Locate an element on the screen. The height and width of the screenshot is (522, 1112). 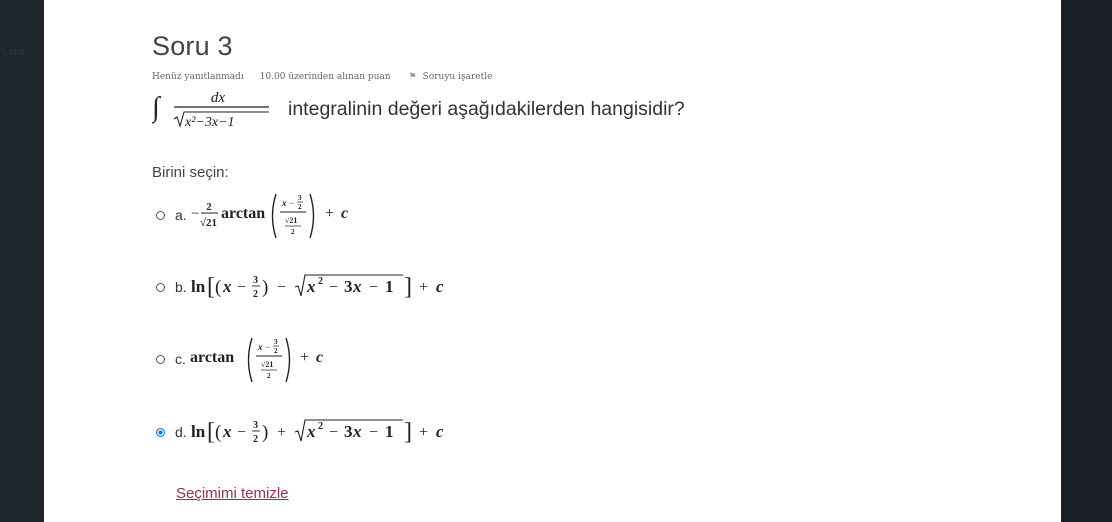
question-status: Henüz yanıtlanmadı is located at coordinates (198, 77).